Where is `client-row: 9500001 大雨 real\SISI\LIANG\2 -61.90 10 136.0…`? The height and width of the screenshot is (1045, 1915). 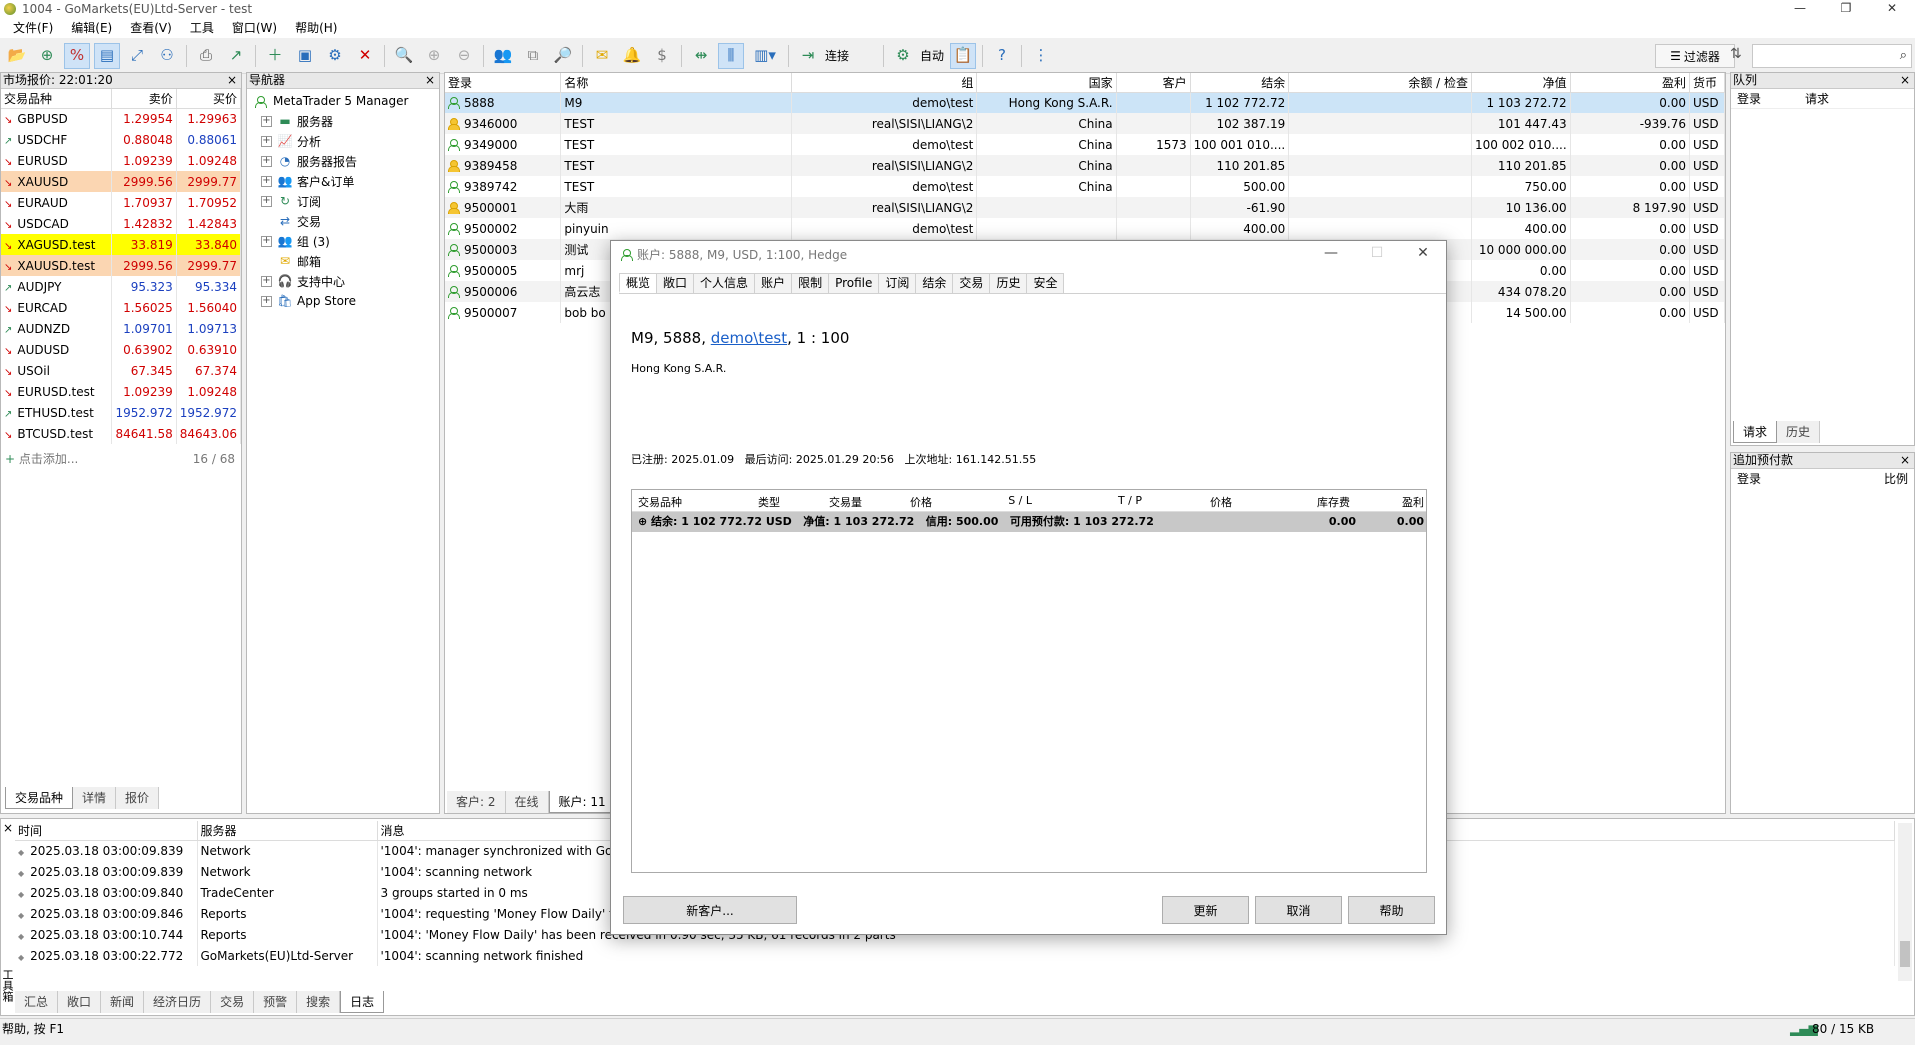 client-row: 9500001 大雨 real\SISI\LIANG\2 -61.90 10 136.0… is located at coordinates (1085, 207).